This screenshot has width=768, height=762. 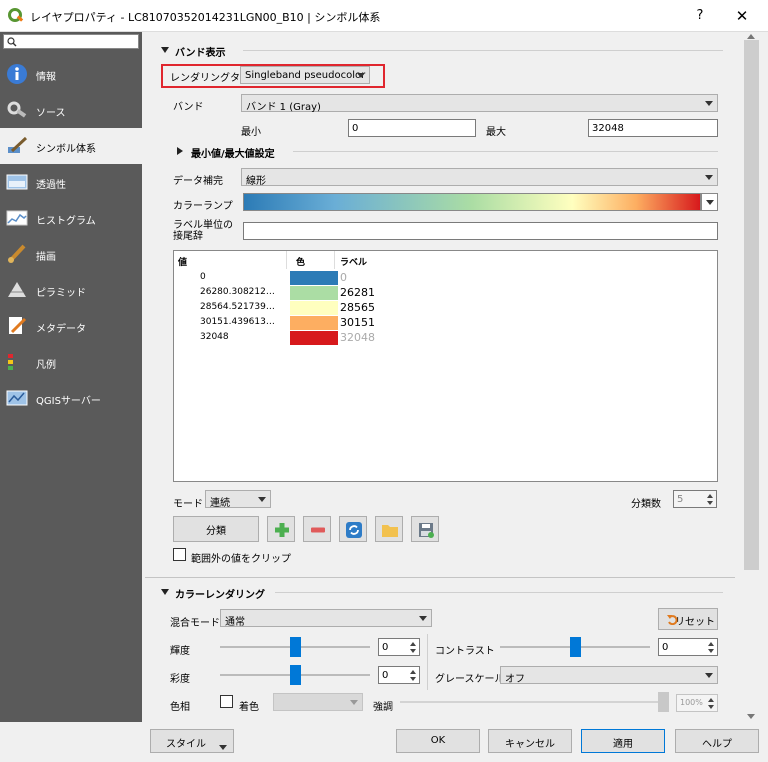 I want to click on close-button: ✕, so click(x=742, y=16).